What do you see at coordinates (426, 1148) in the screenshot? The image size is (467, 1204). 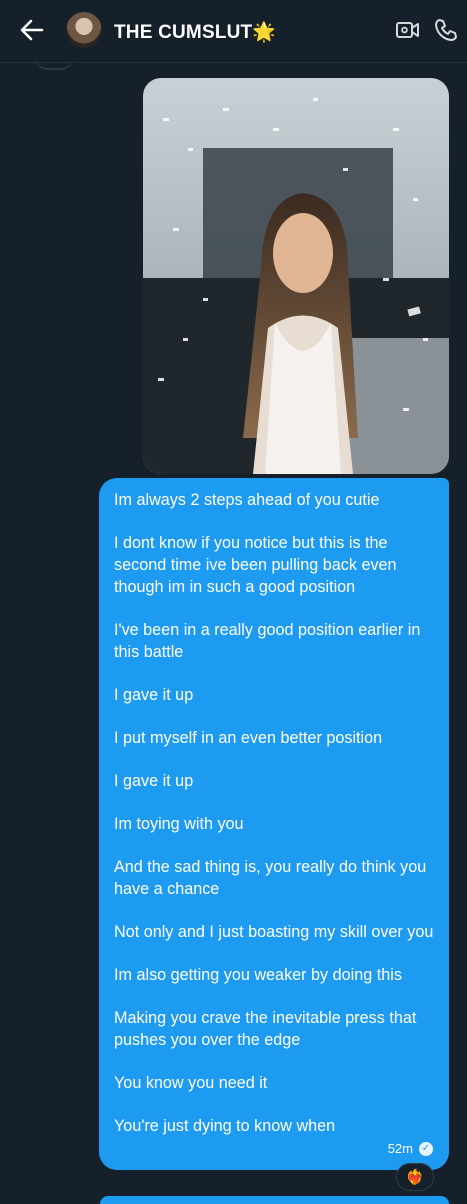 I see `check-icon: ✓` at bounding box center [426, 1148].